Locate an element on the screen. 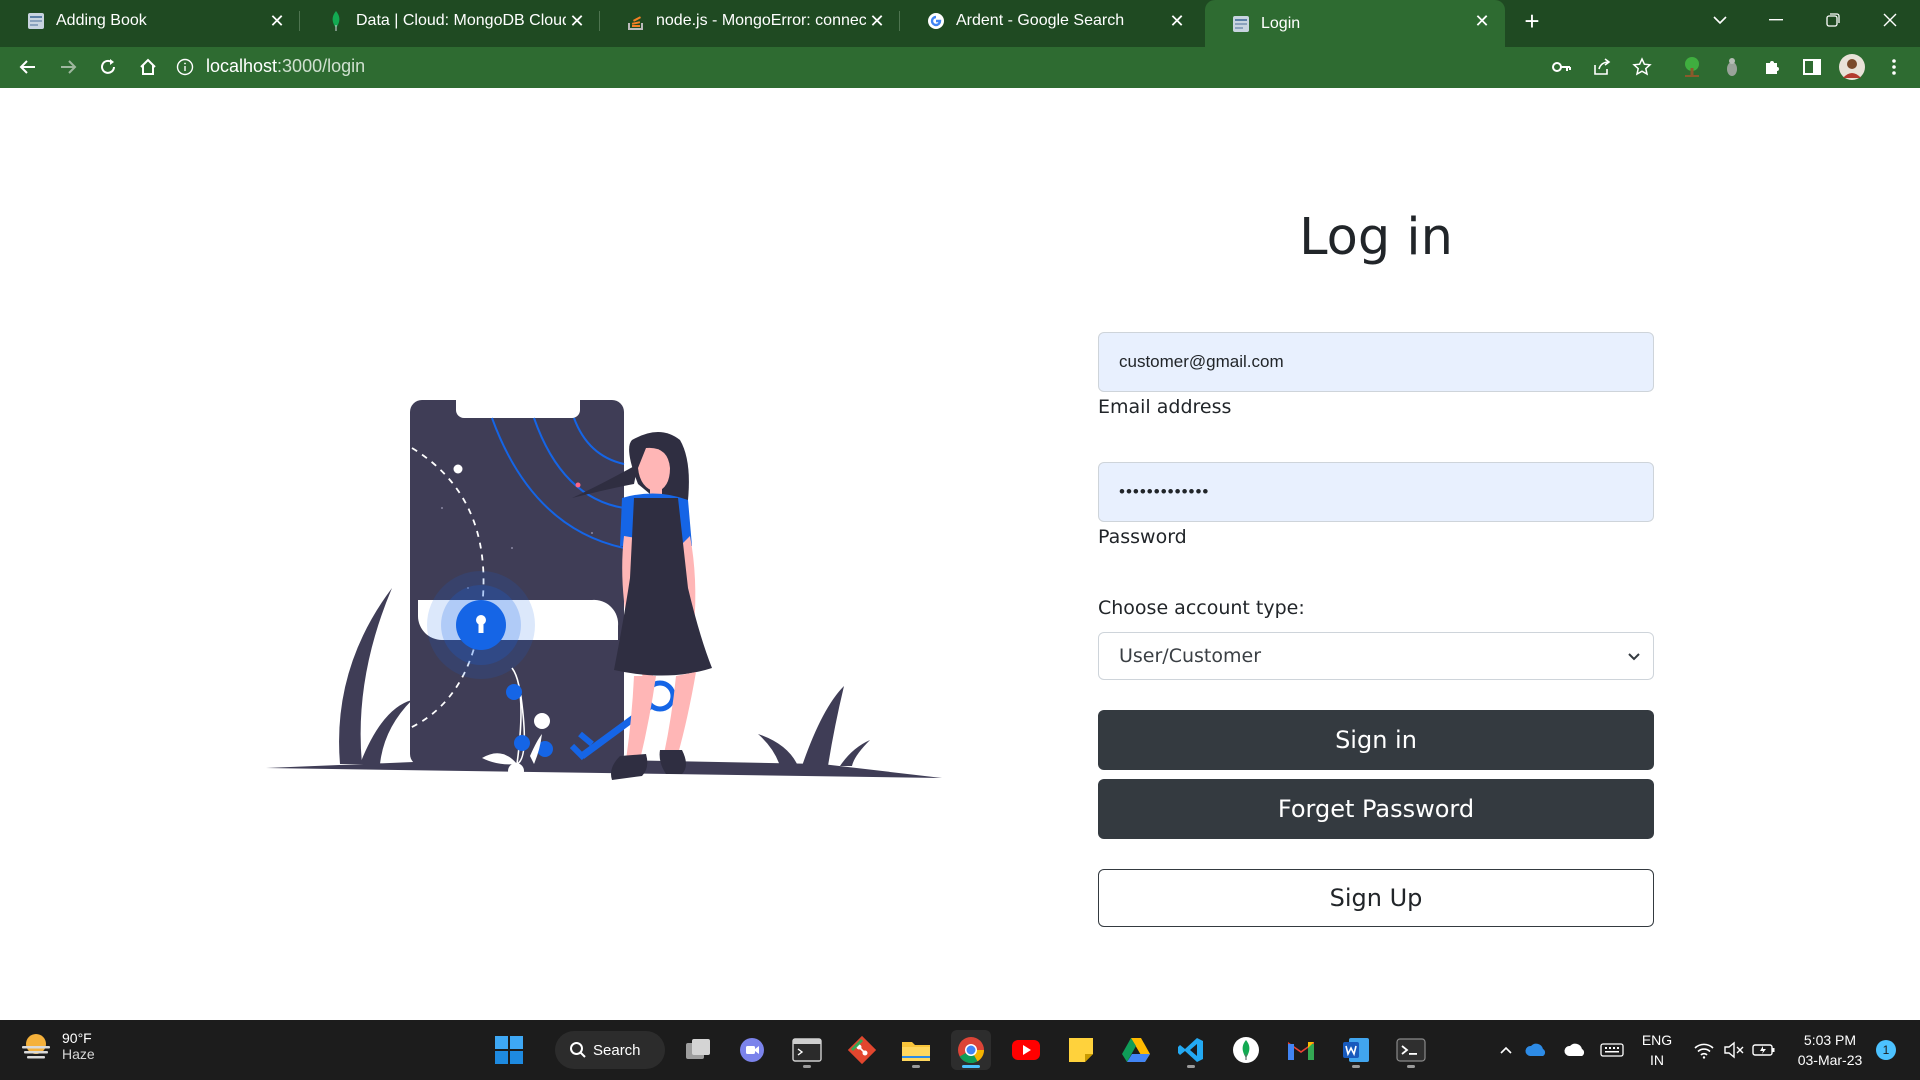  tab-mongodb-cloud: Data | Cloud: MongoDB Cloud ✕ is located at coordinates (450, 21).